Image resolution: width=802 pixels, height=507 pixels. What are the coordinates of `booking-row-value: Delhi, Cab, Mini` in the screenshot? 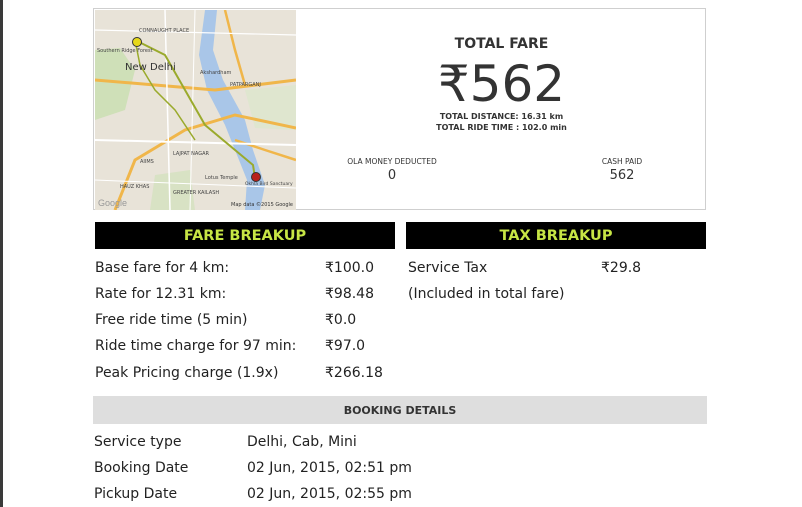 It's located at (302, 442).